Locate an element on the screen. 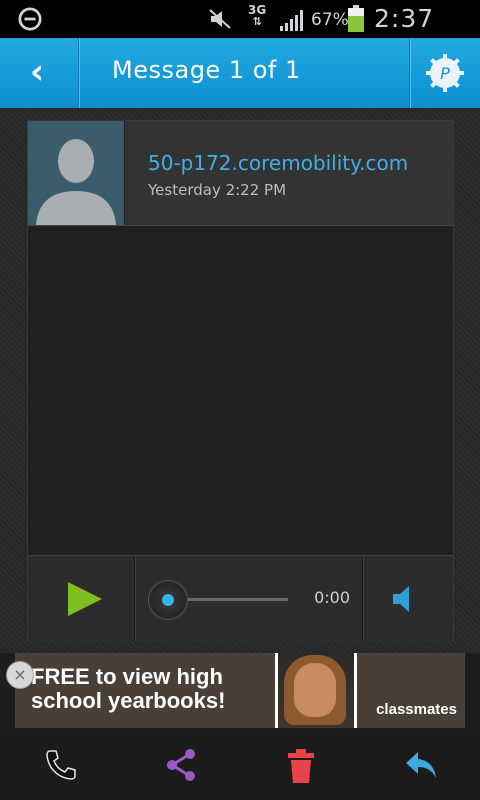 Image resolution: width=480 pixels, height=800 pixels. close-icon: × is located at coordinates (20, 675).